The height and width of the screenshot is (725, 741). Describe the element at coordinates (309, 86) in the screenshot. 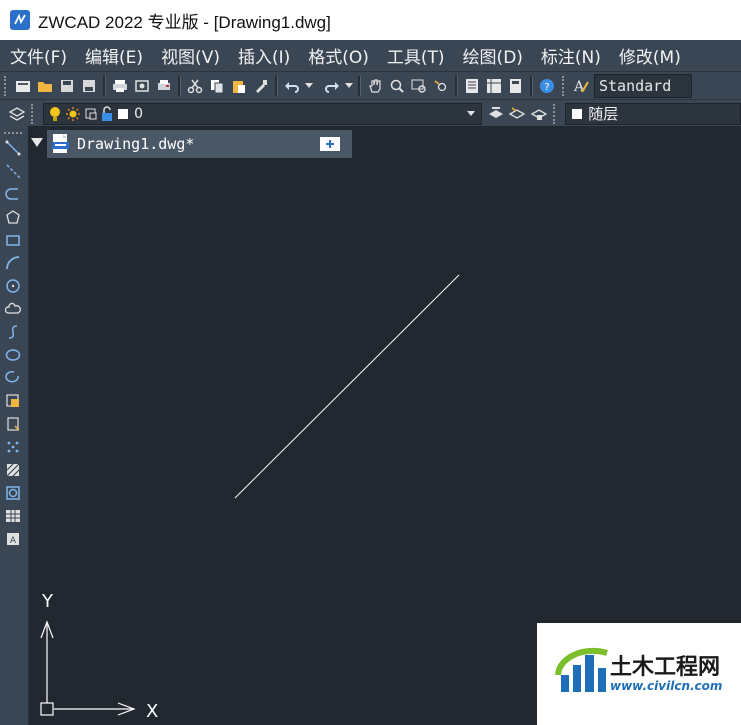

I see `undo-dropdown-icon` at that location.